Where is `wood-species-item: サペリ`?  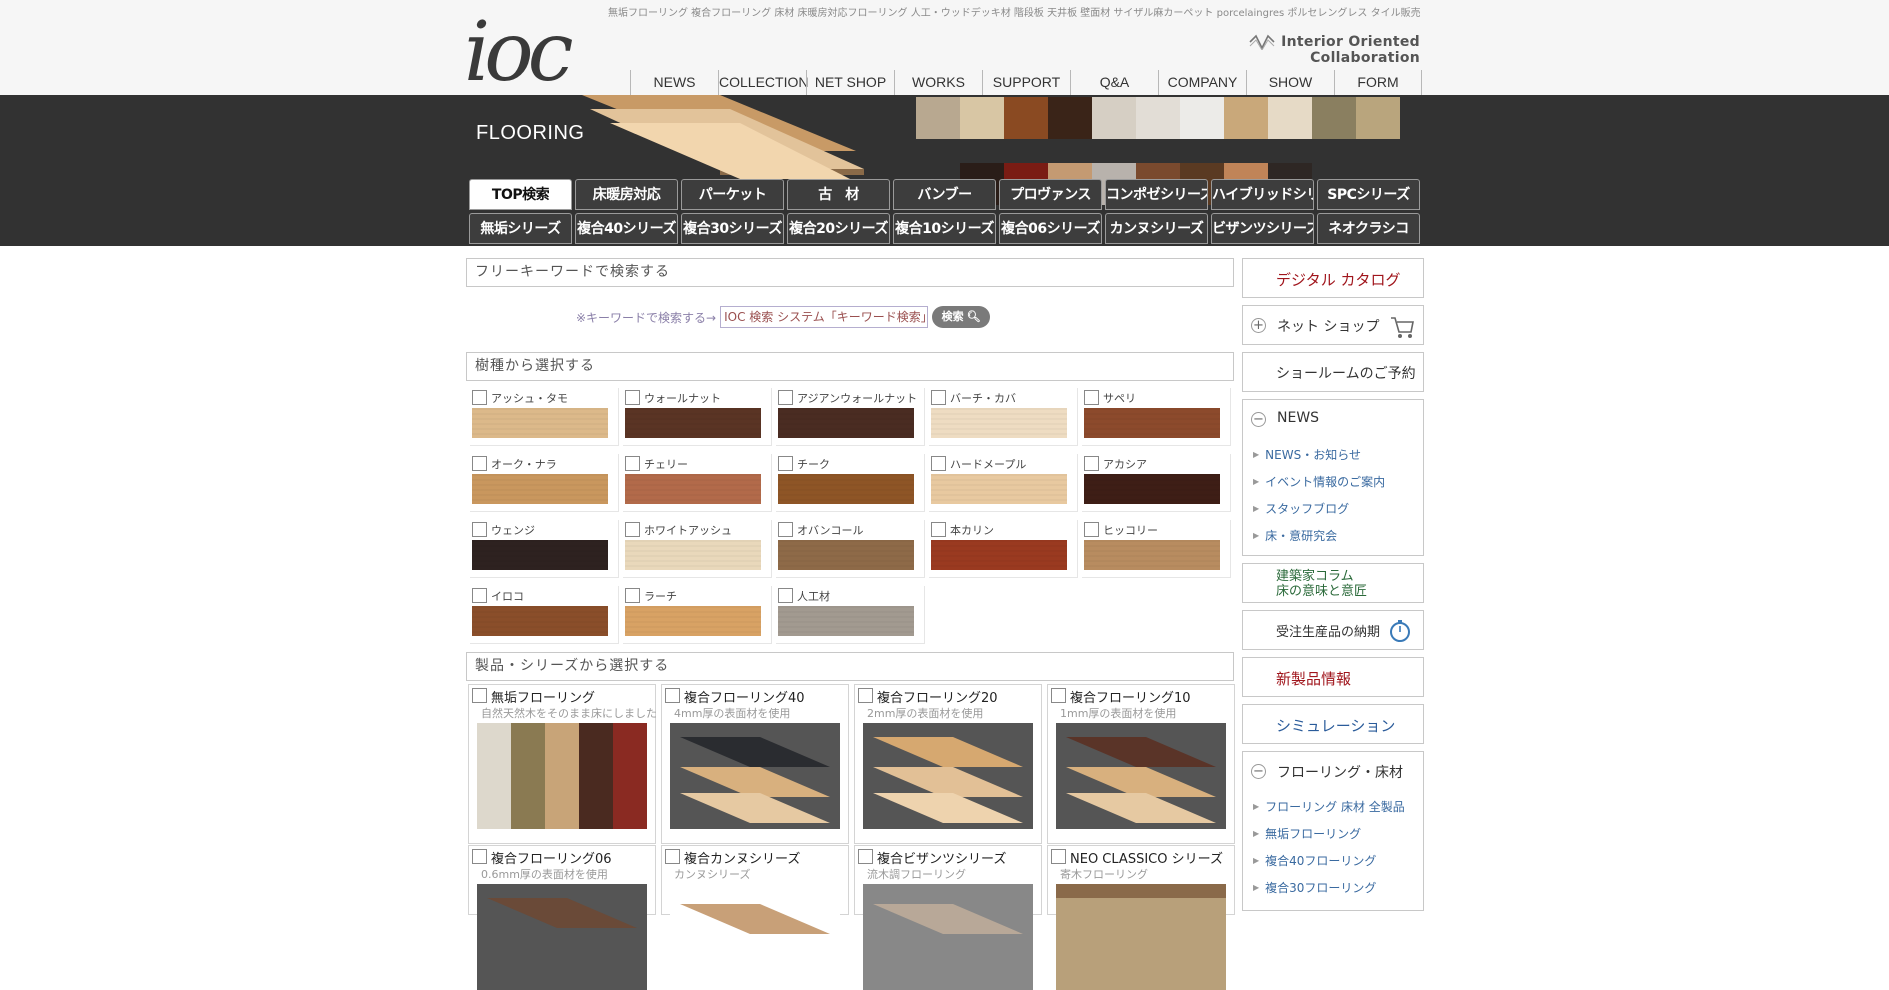
wood-species-item: サペリ is located at coordinates (1156, 417).